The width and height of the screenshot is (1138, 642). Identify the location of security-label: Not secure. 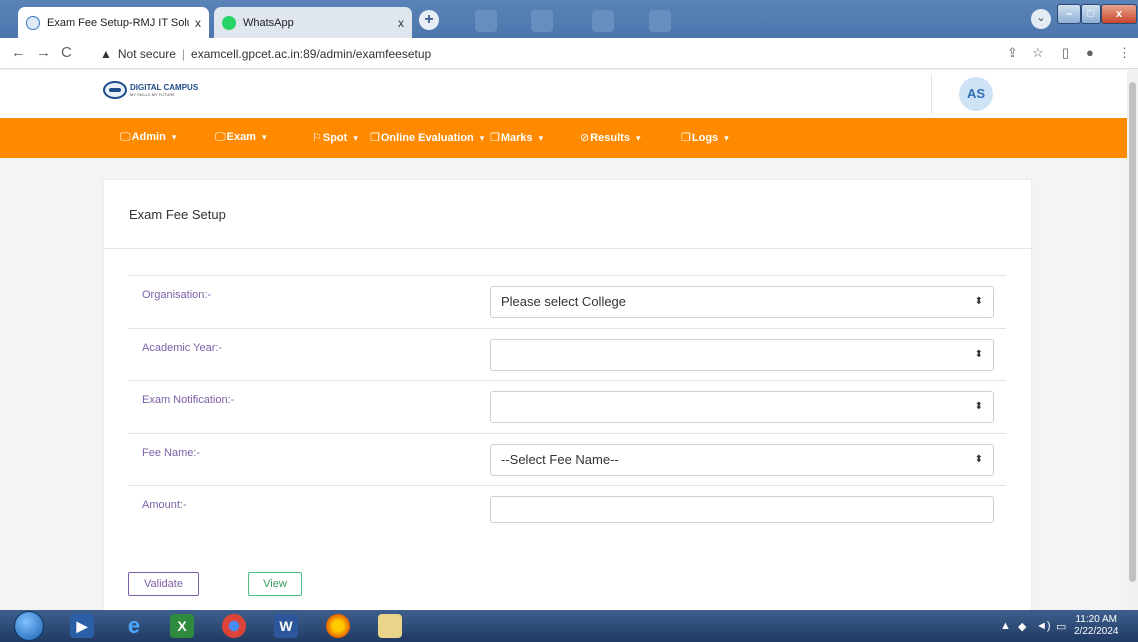
(146, 53).